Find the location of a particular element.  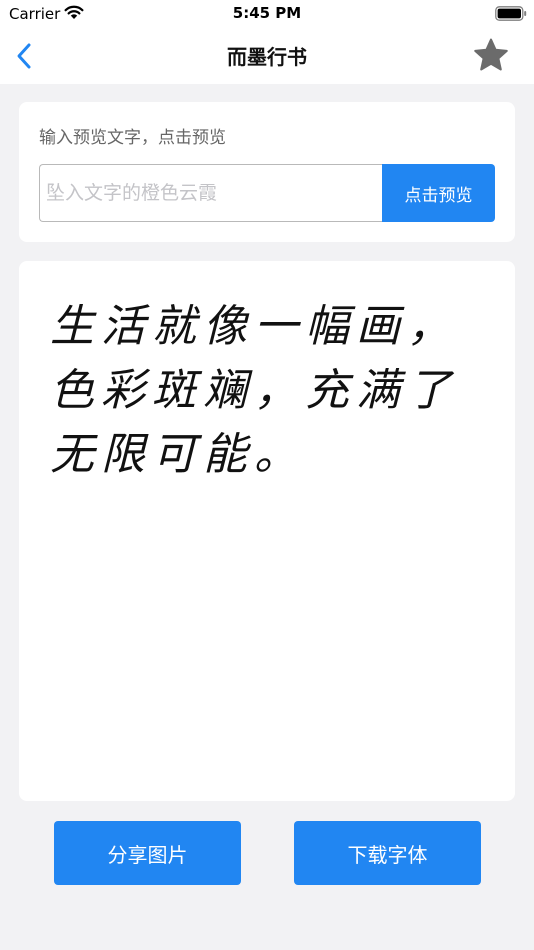

input-hint-label: 输入预览文字，点击预览 is located at coordinates (132, 138).